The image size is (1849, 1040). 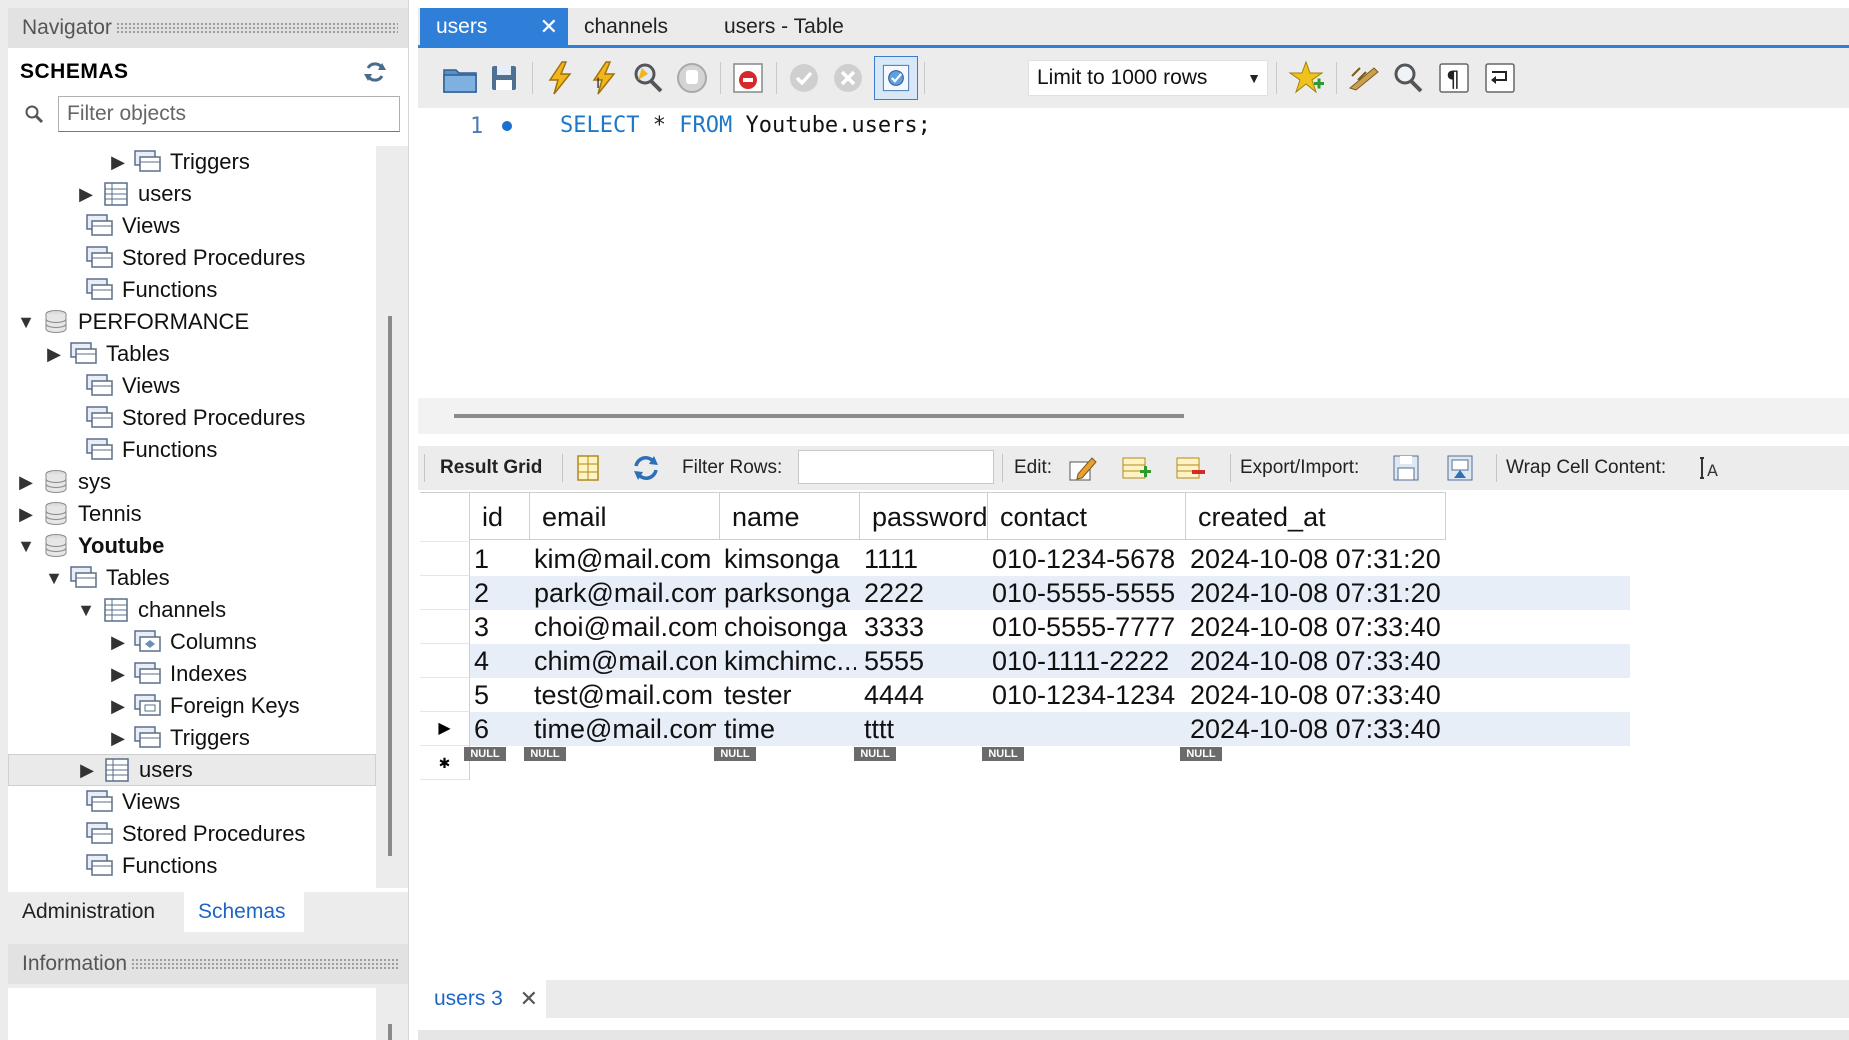 I want to click on edit-row-icon, so click(x=1082, y=468).